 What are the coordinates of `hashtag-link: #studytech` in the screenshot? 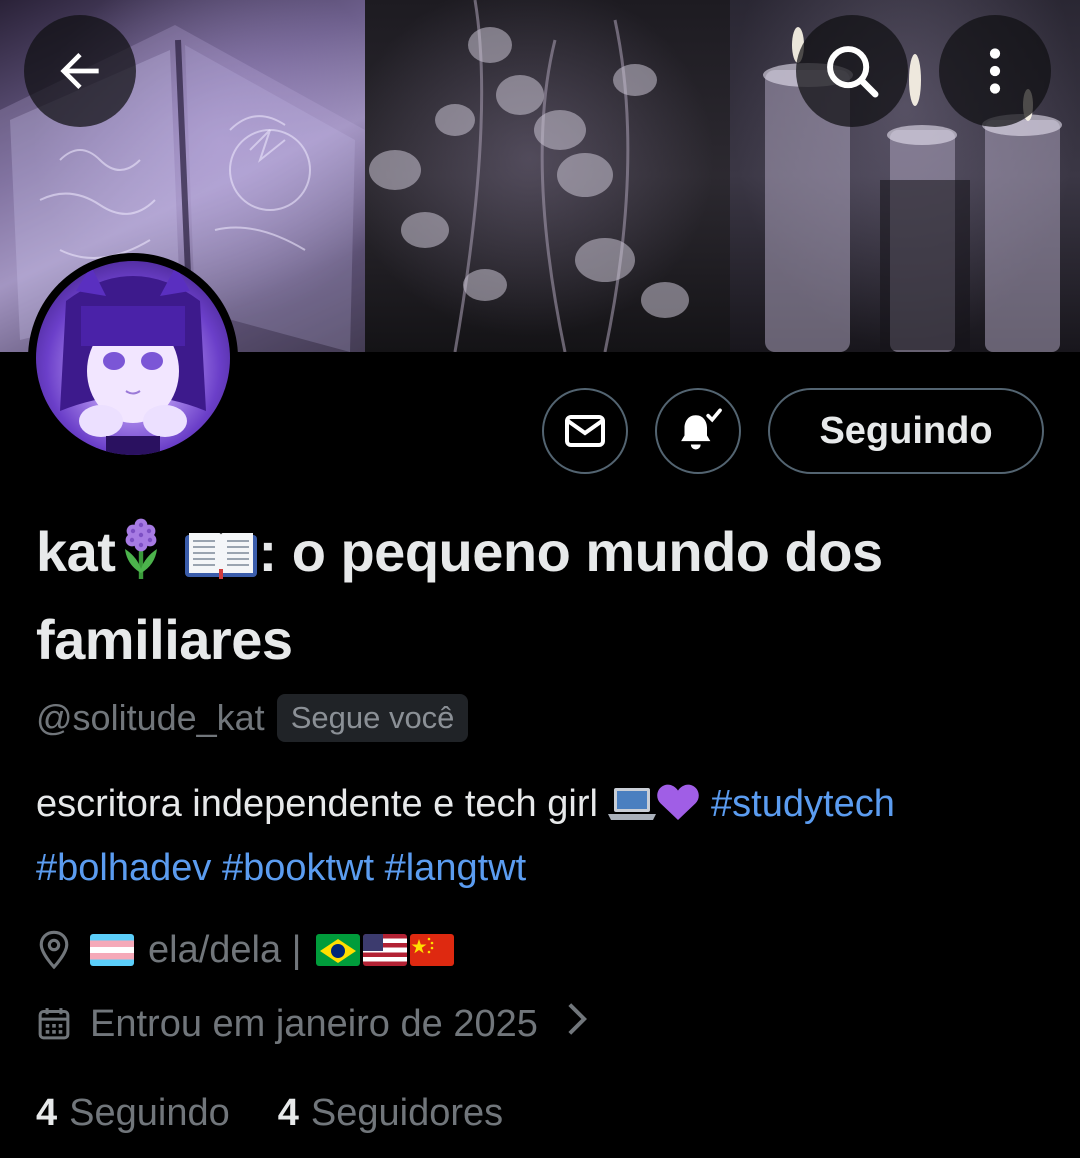 It's located at (803, 804).